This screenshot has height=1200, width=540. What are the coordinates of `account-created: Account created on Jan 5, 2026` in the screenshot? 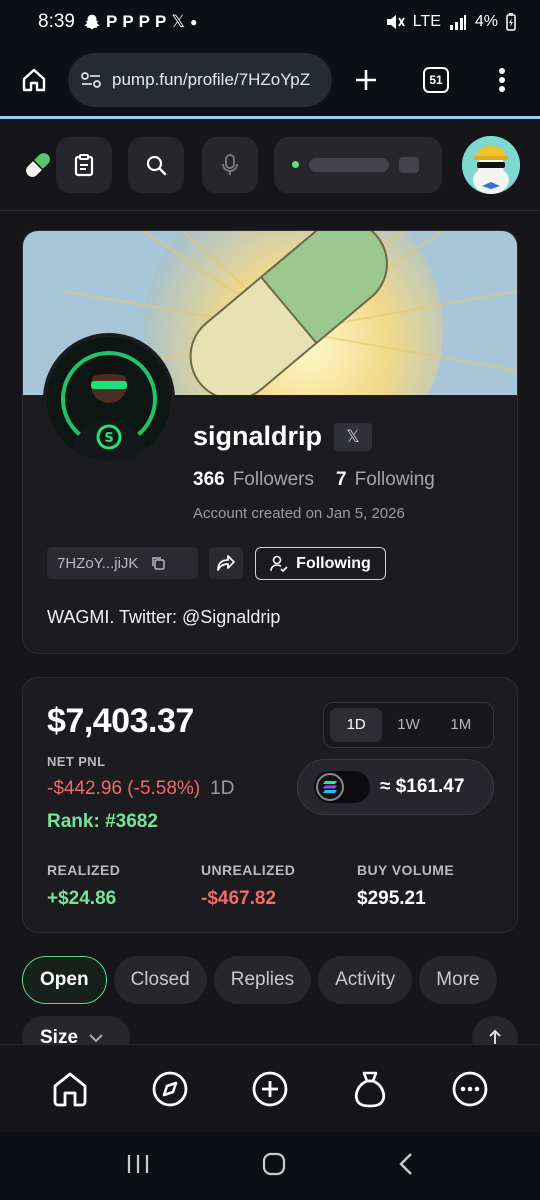 It's located at (299, 513).